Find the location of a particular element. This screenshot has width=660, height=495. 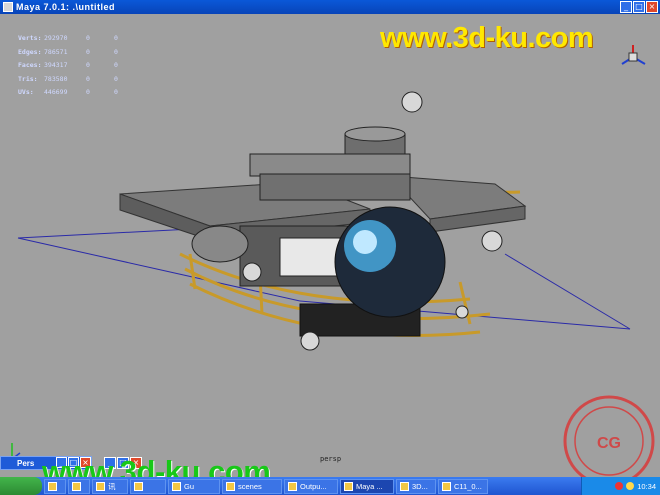

folder-icon is located at coordinates (230, 486).